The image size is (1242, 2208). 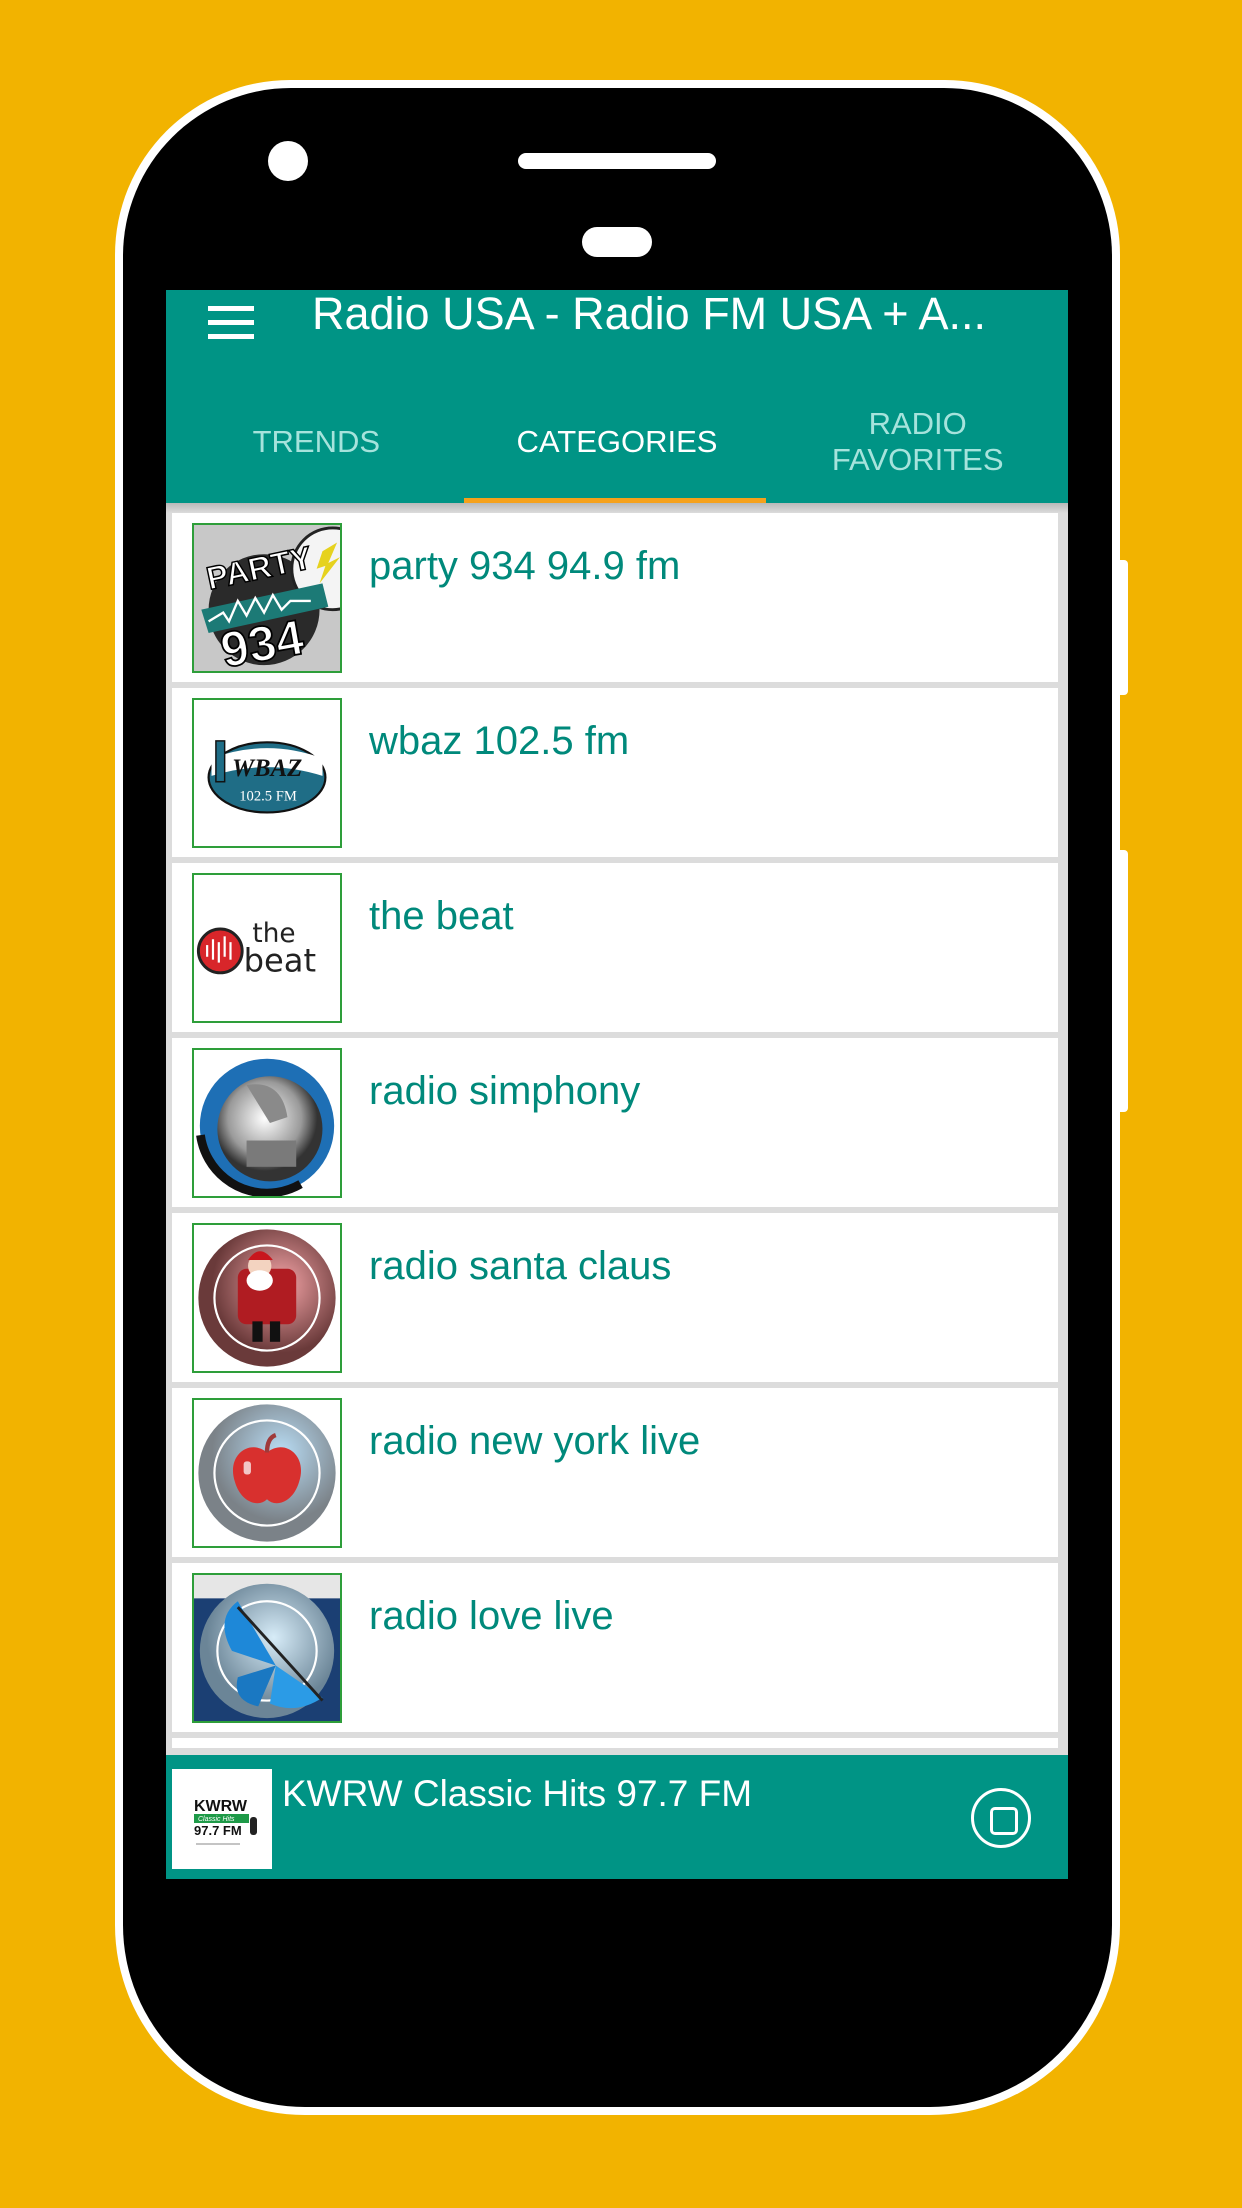 I want to click on hamburger-menu-icon, so click(x=236, y=318).